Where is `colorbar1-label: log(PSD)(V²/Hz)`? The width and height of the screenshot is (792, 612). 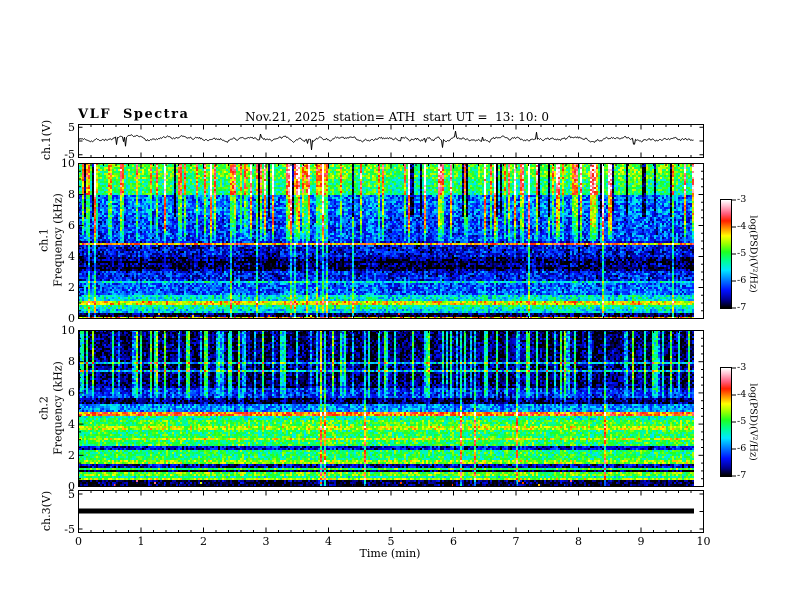
colorbar1-label: log(PSD)(V²/Hz) is located at coordinates (753, 254).